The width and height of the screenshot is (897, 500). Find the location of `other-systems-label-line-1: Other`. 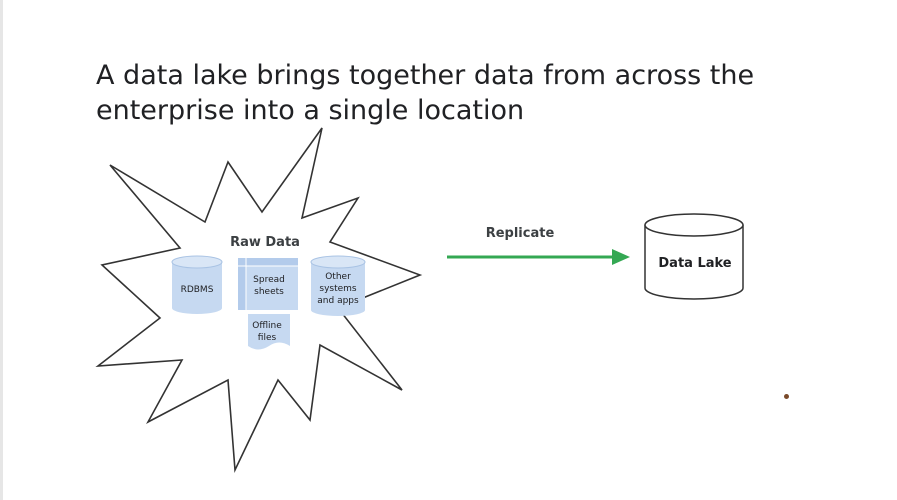

other-systems-label-line-1: Other is located at coordinates (338, 277).